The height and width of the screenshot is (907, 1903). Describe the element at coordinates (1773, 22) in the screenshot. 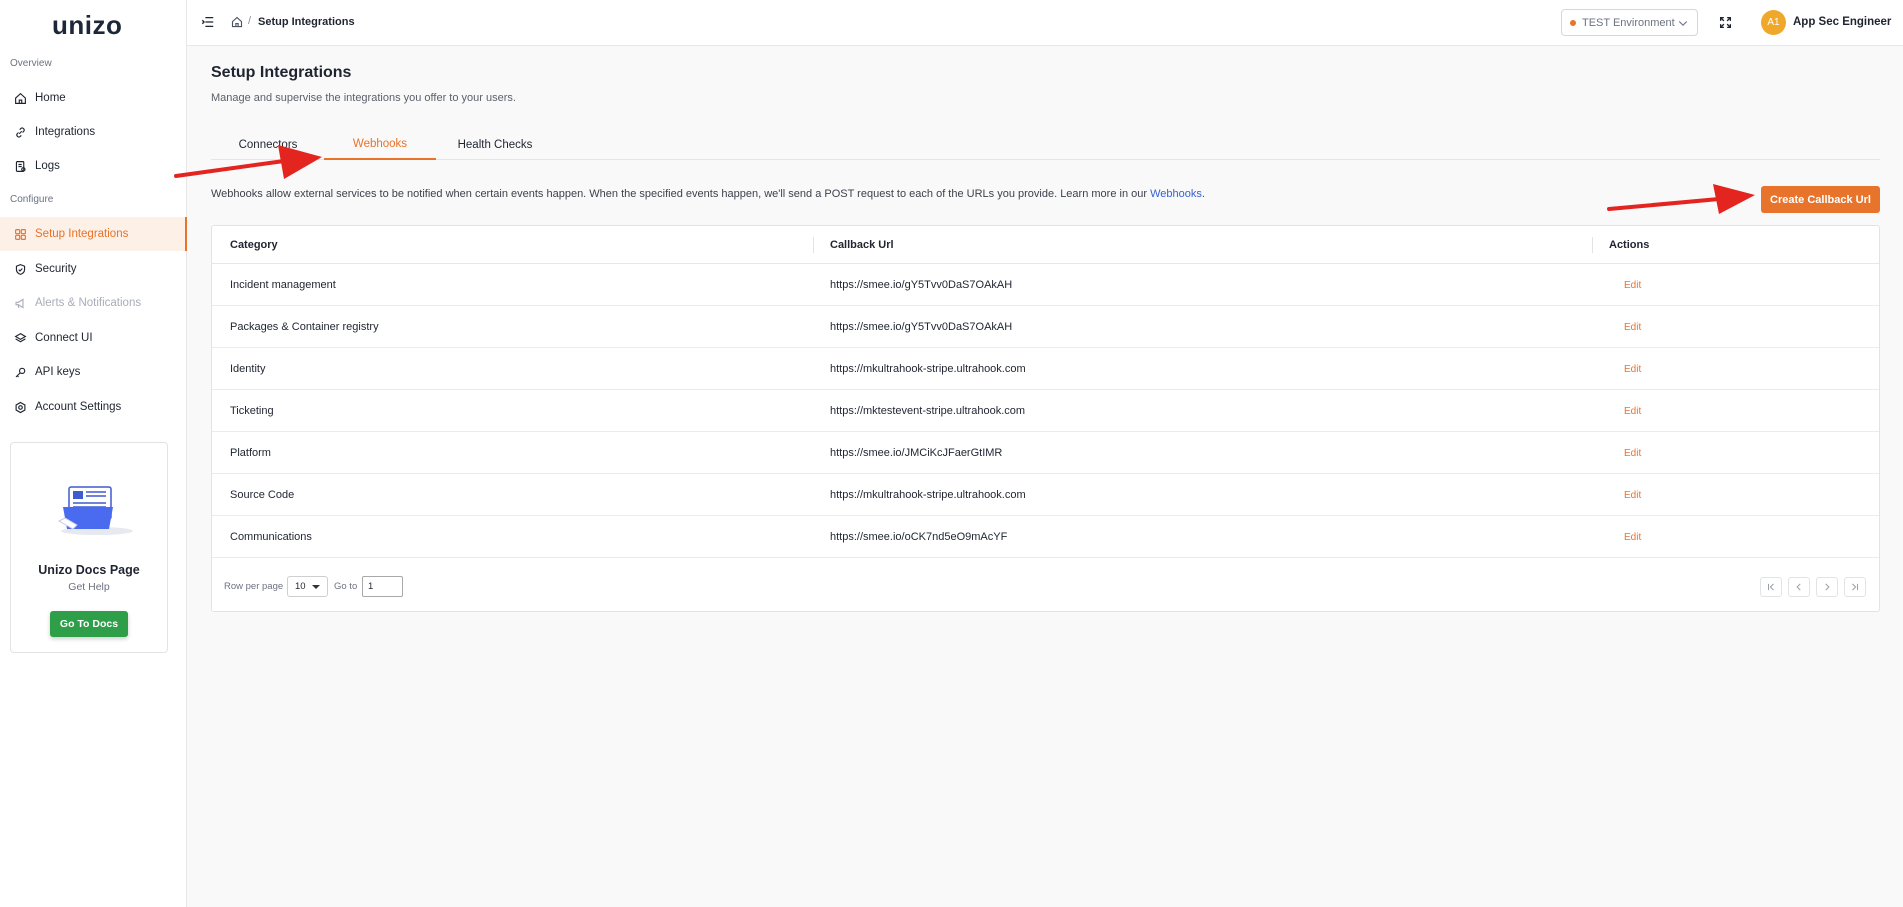

I see `avatar: A1` at that location.